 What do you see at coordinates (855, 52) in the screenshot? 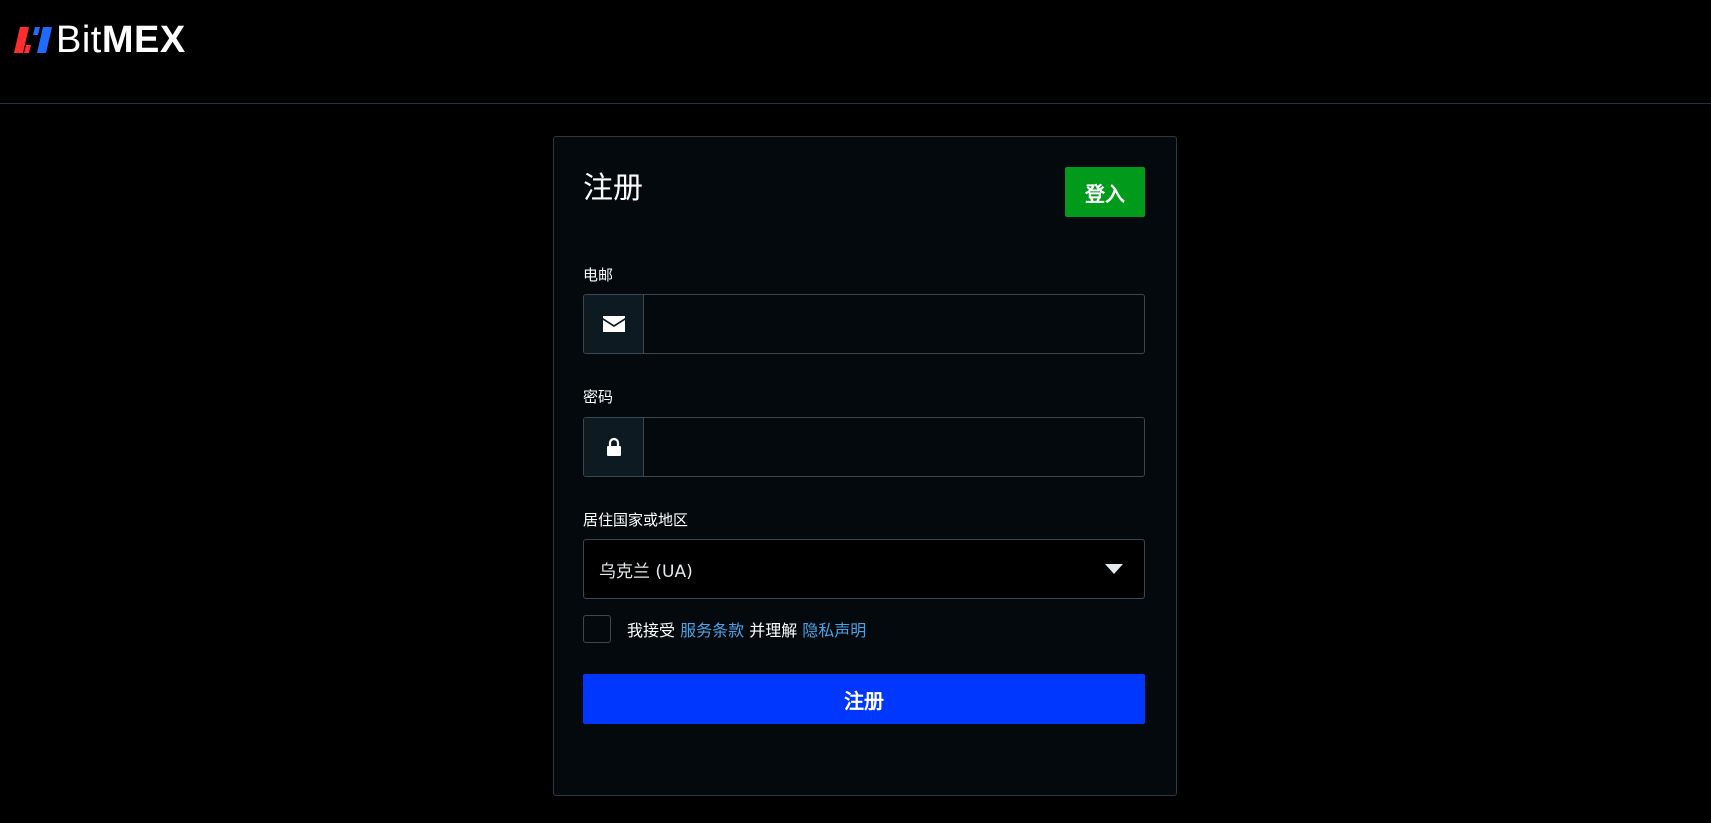
I see `top-header: BitMEX` at bounding box center [855, 52].